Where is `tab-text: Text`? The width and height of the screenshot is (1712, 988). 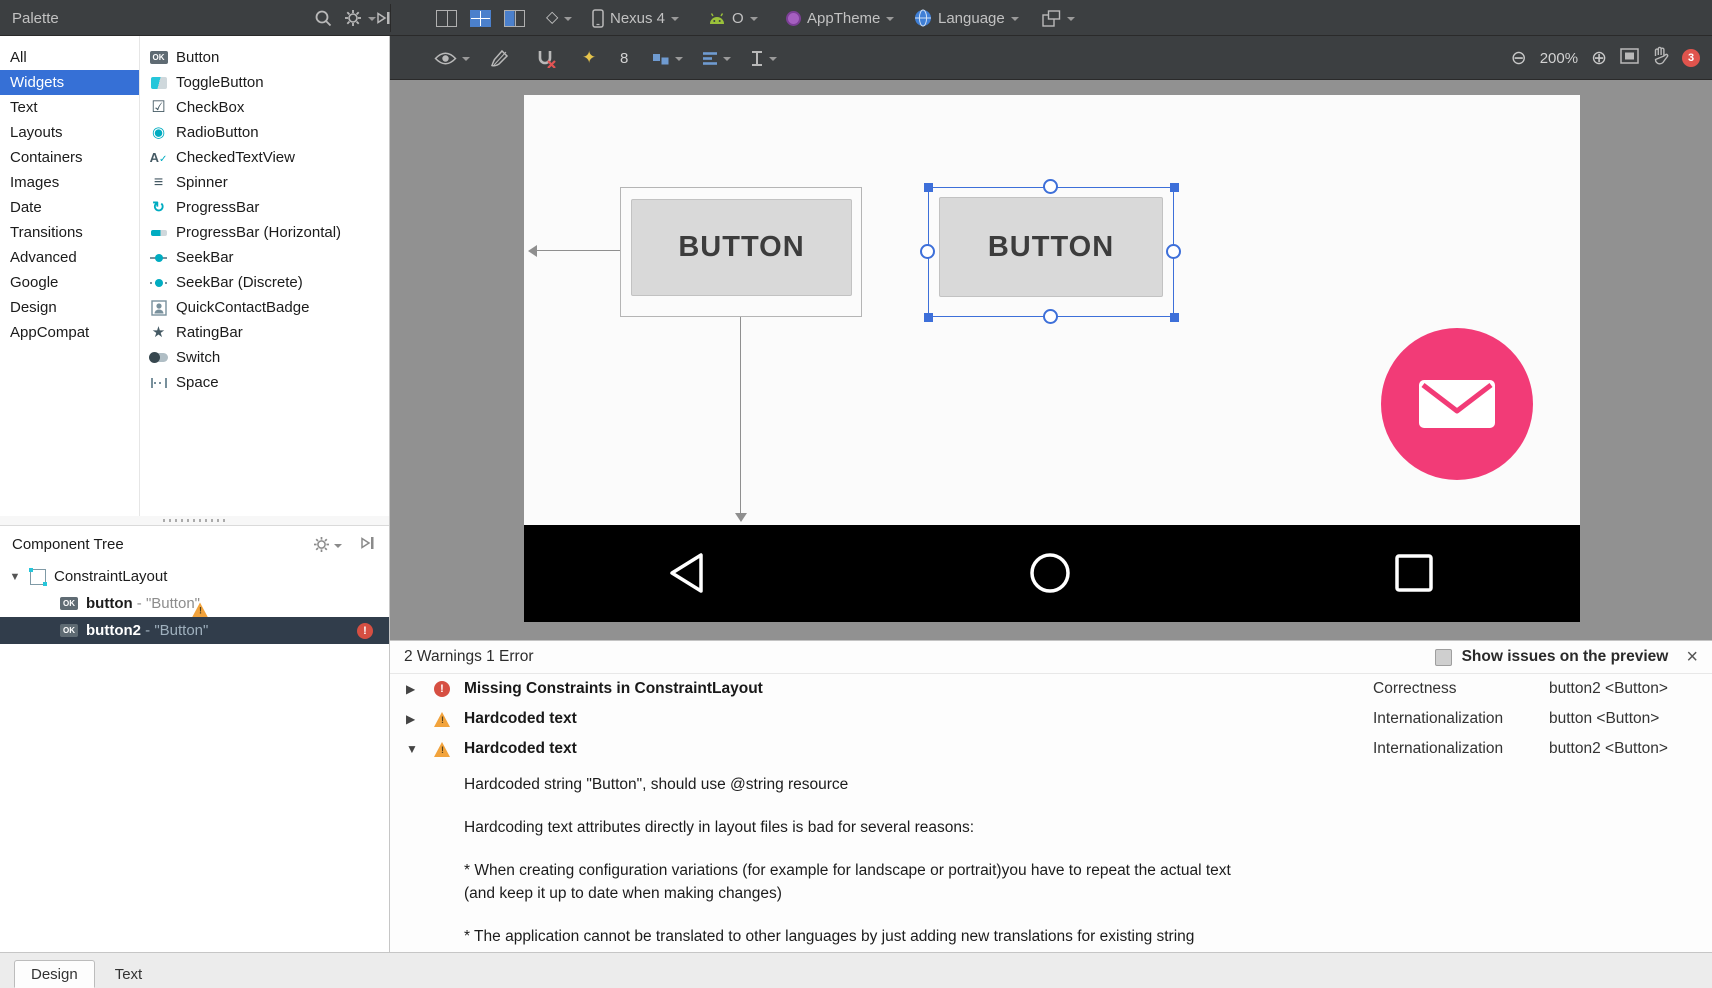 tab-text: Text is located at coordinates (129, 974).